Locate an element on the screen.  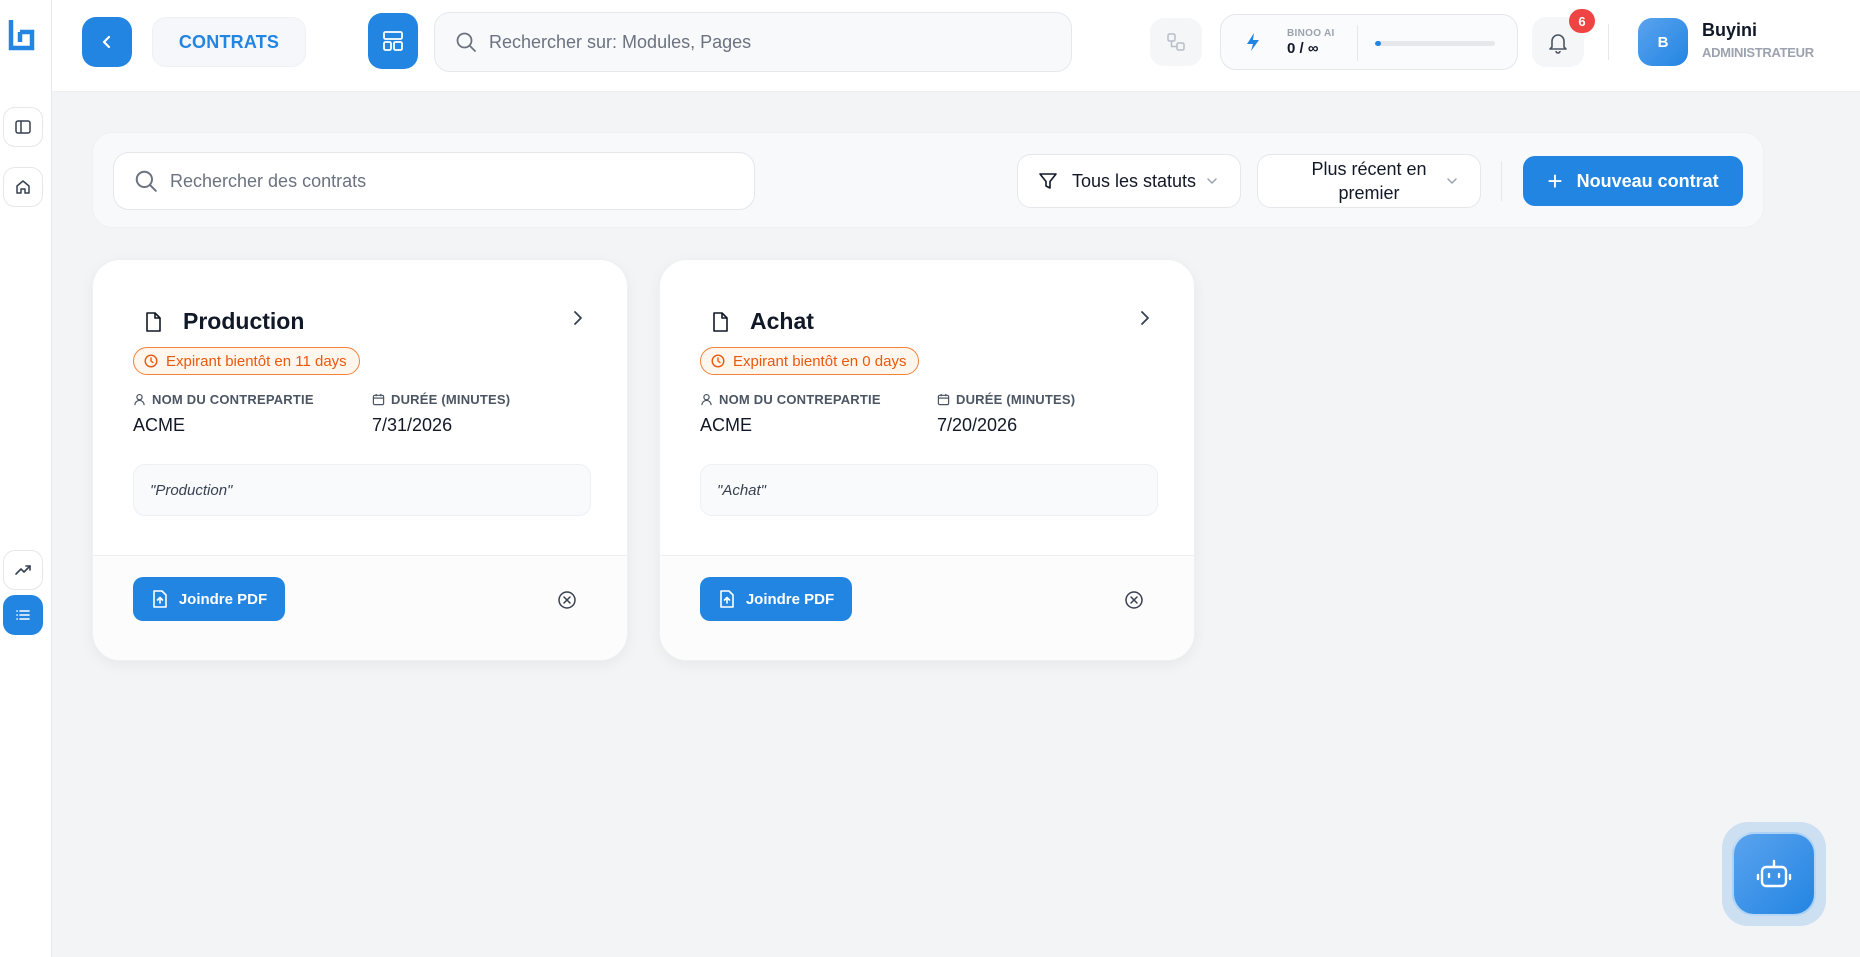
sort-label: Plus récent en premier is located at coordinates (1369, 181).